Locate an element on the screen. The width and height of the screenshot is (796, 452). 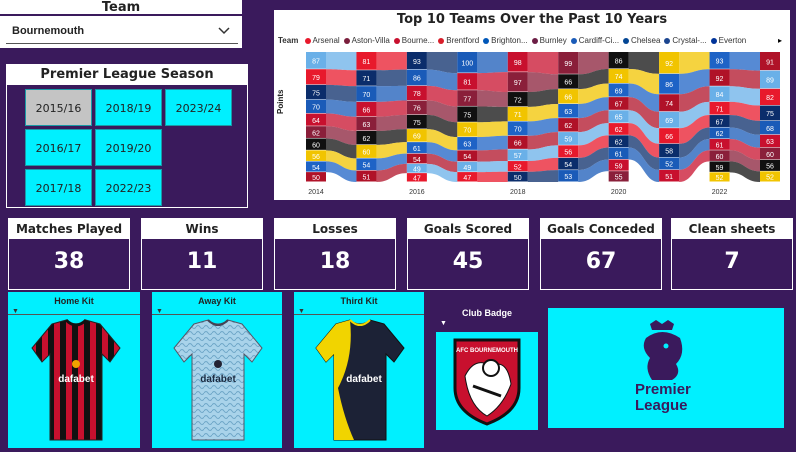
season-option-2017-18: 2017/18 is located at coordinates (58, 187).